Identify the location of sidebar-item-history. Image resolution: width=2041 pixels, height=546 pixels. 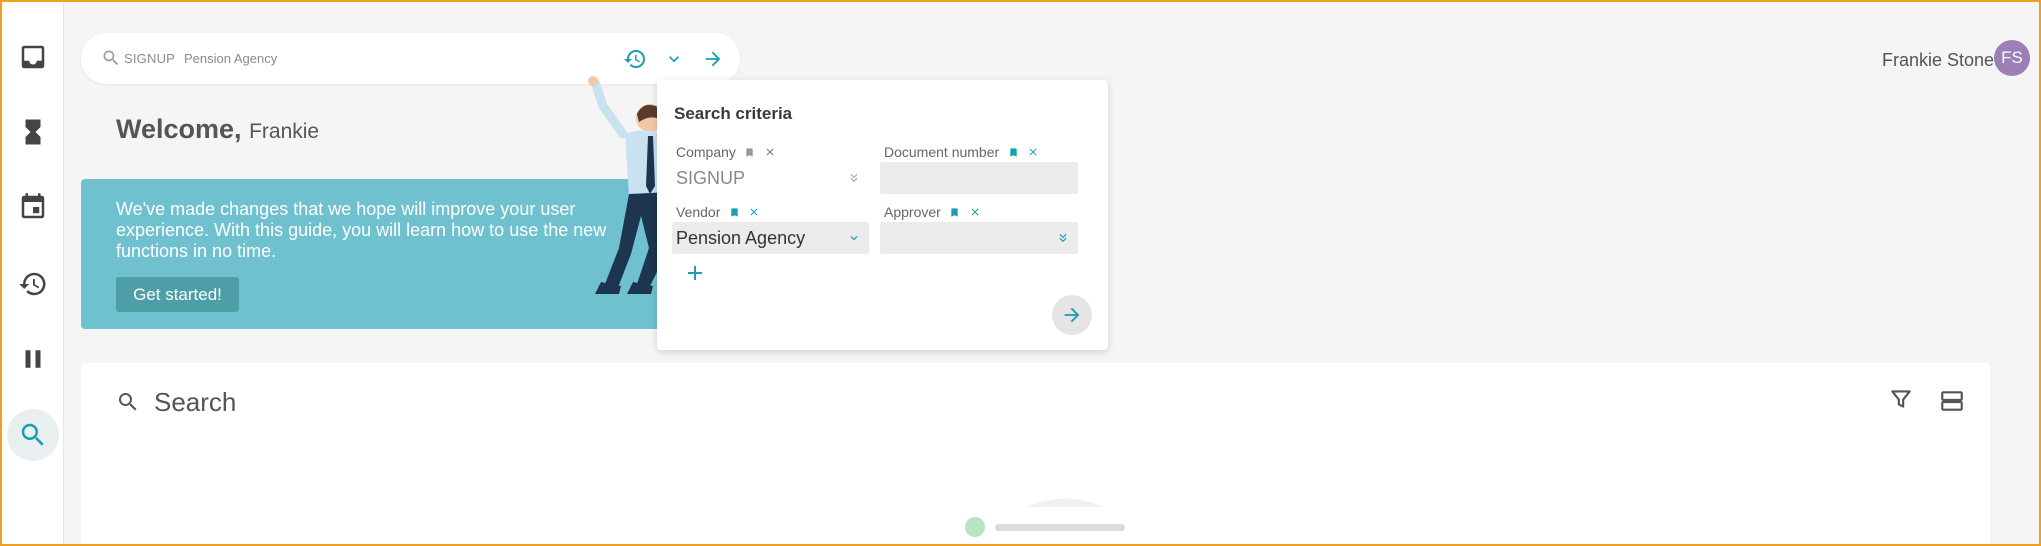
(33, 284).